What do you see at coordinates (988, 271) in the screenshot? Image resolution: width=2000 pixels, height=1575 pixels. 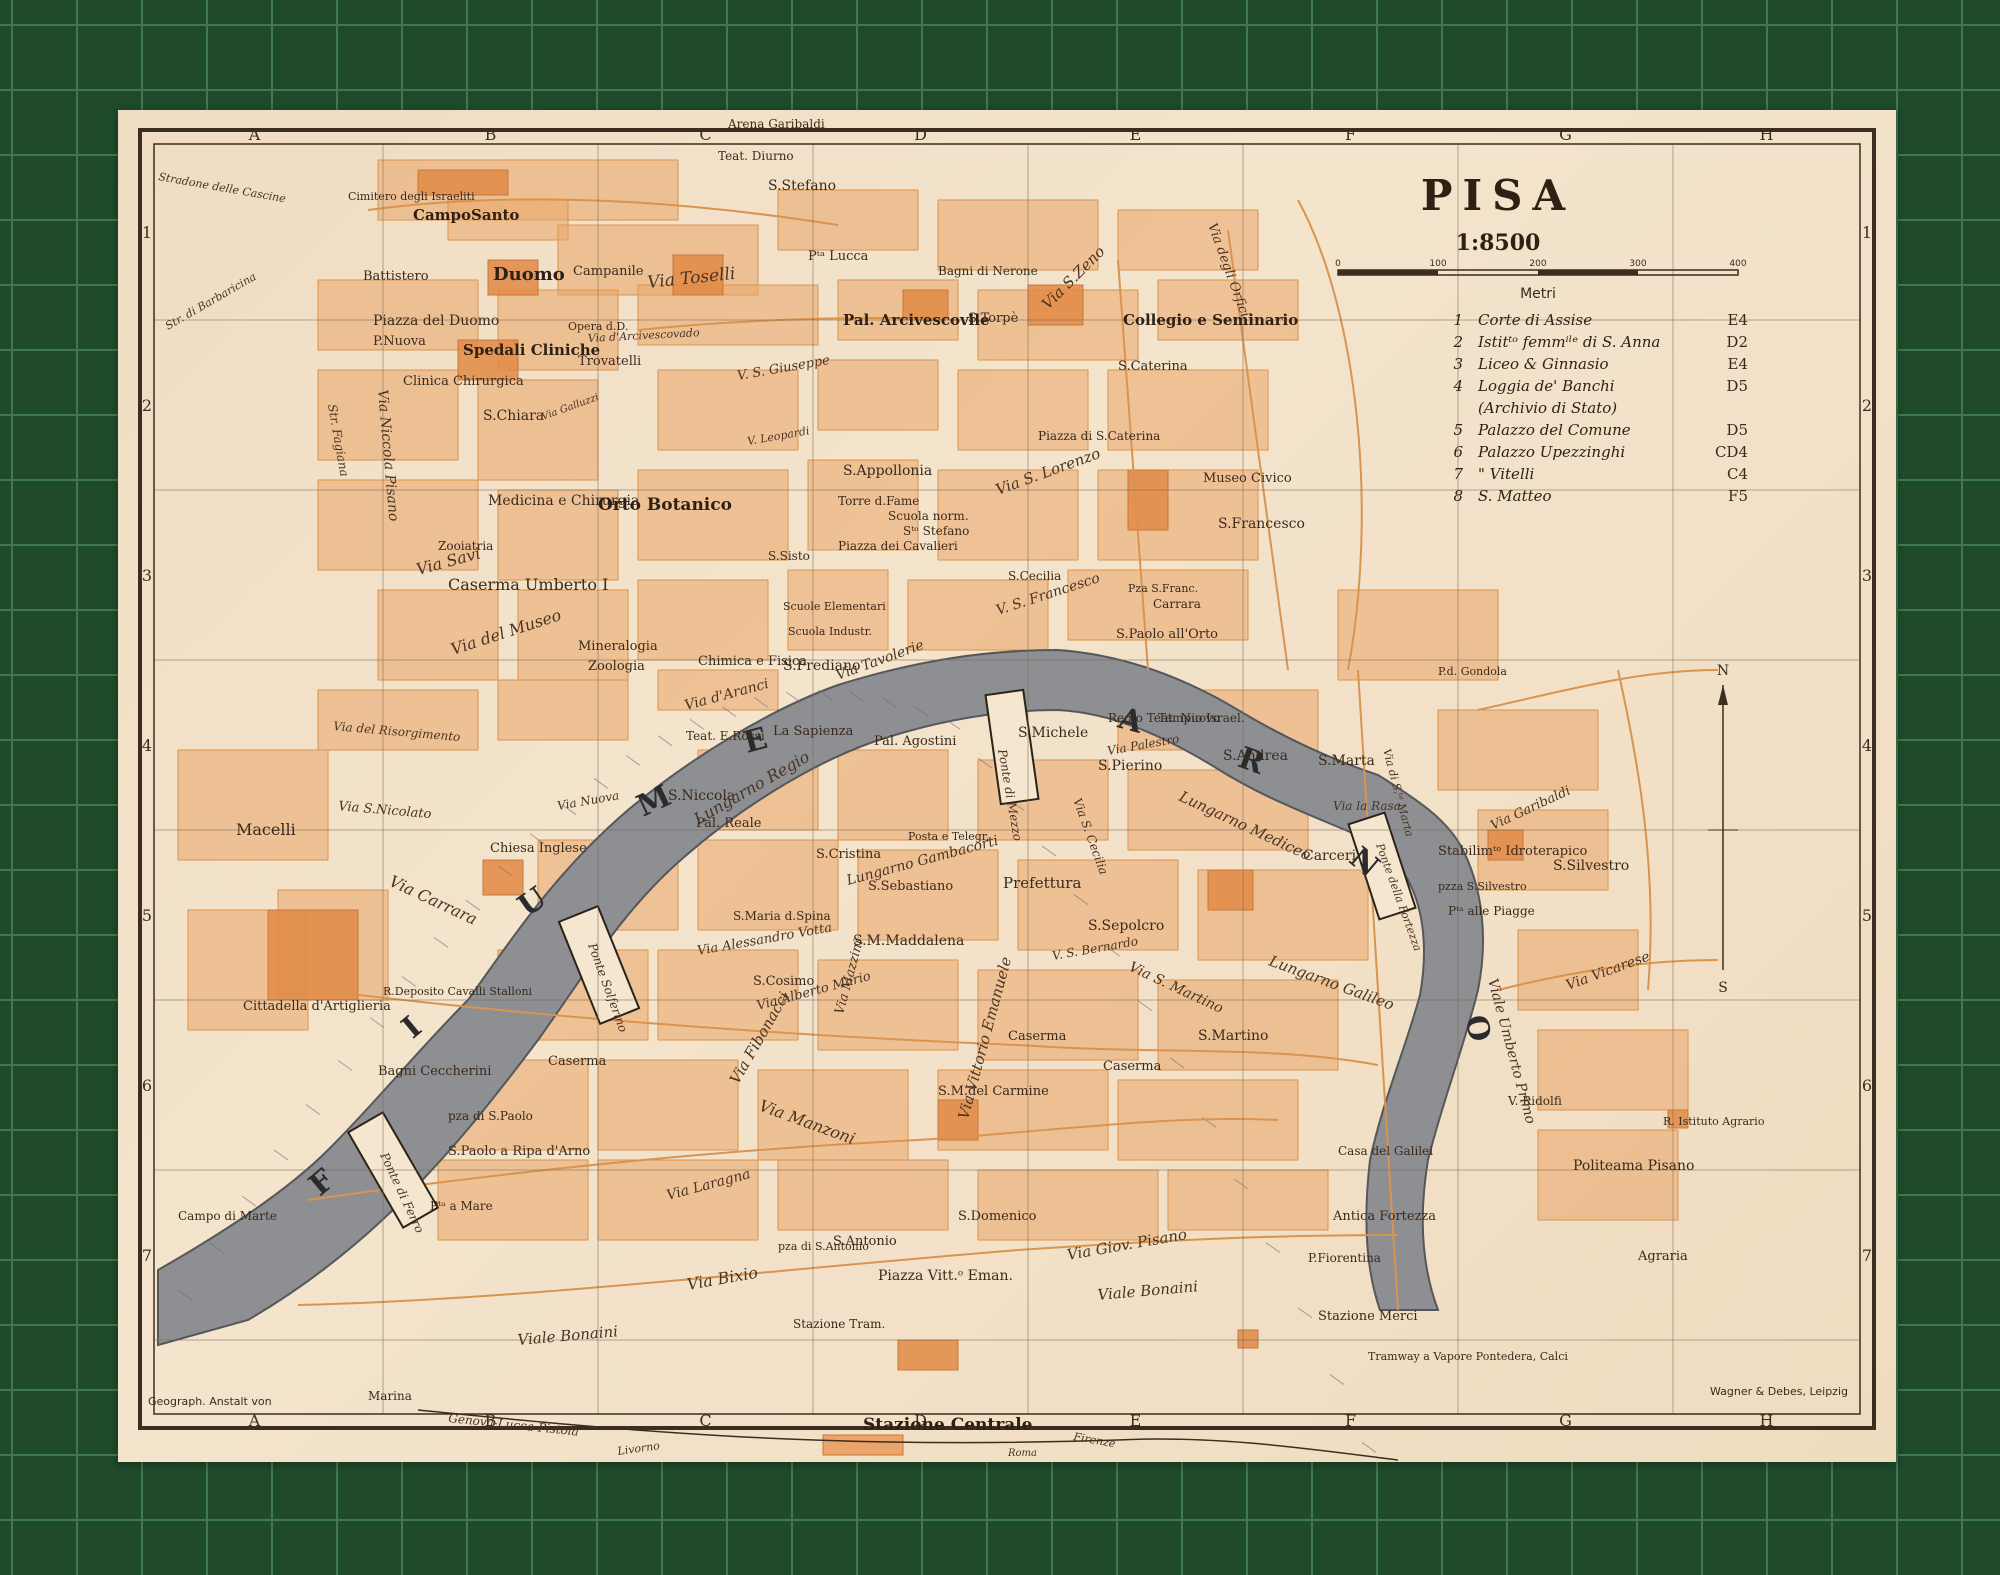 I see `place-bagni-nerone: Bagni di Nerone` at bounding box center [988, 271].